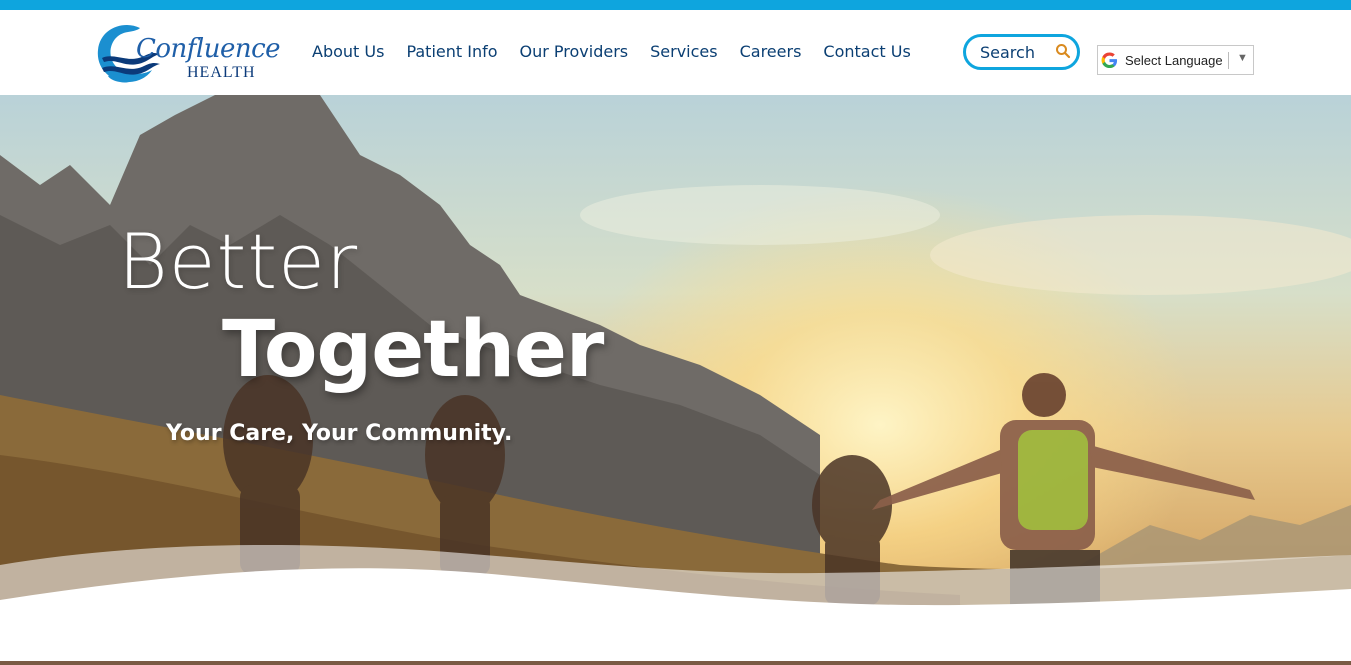  Describe the element at coordinates (1007, 52) in the screenshot. I see `search-label: Search` at that location.